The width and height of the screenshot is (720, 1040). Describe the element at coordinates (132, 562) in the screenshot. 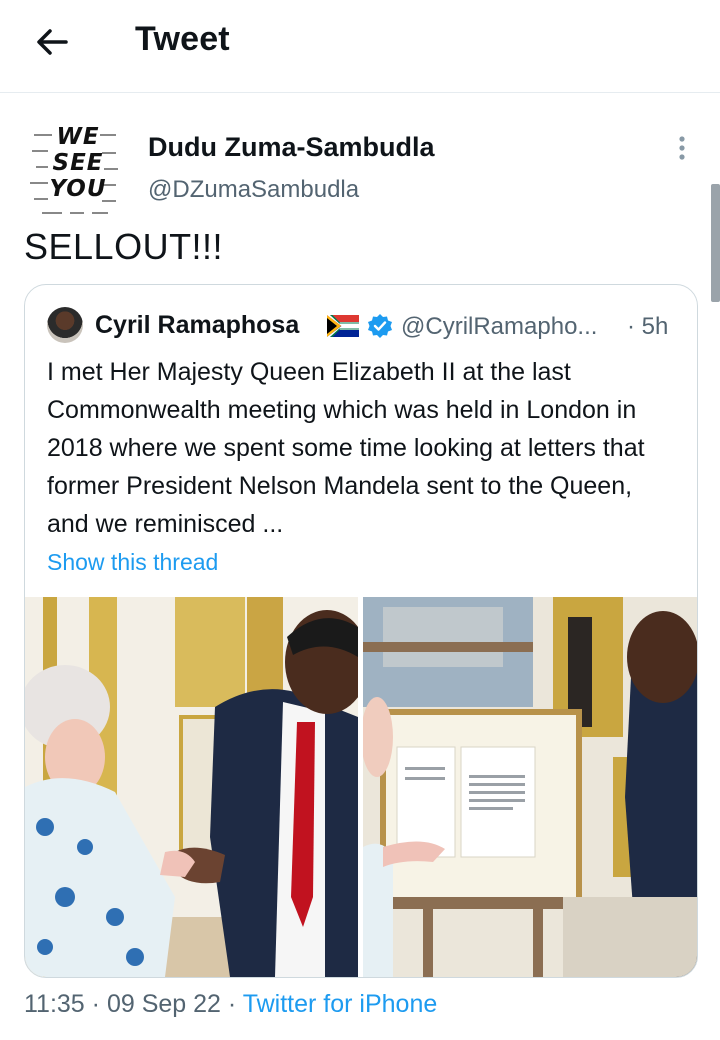

I see `show-thread-link: Show this thread` at that location.